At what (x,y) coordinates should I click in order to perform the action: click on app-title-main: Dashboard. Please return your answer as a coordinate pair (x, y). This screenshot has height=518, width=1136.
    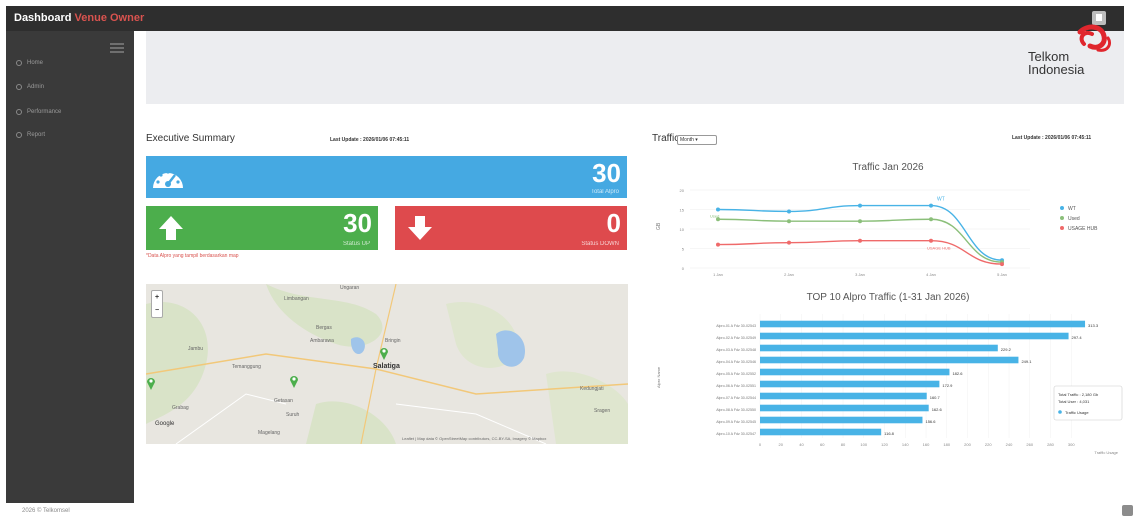
    Looking at the image, I should click on (43, 18).